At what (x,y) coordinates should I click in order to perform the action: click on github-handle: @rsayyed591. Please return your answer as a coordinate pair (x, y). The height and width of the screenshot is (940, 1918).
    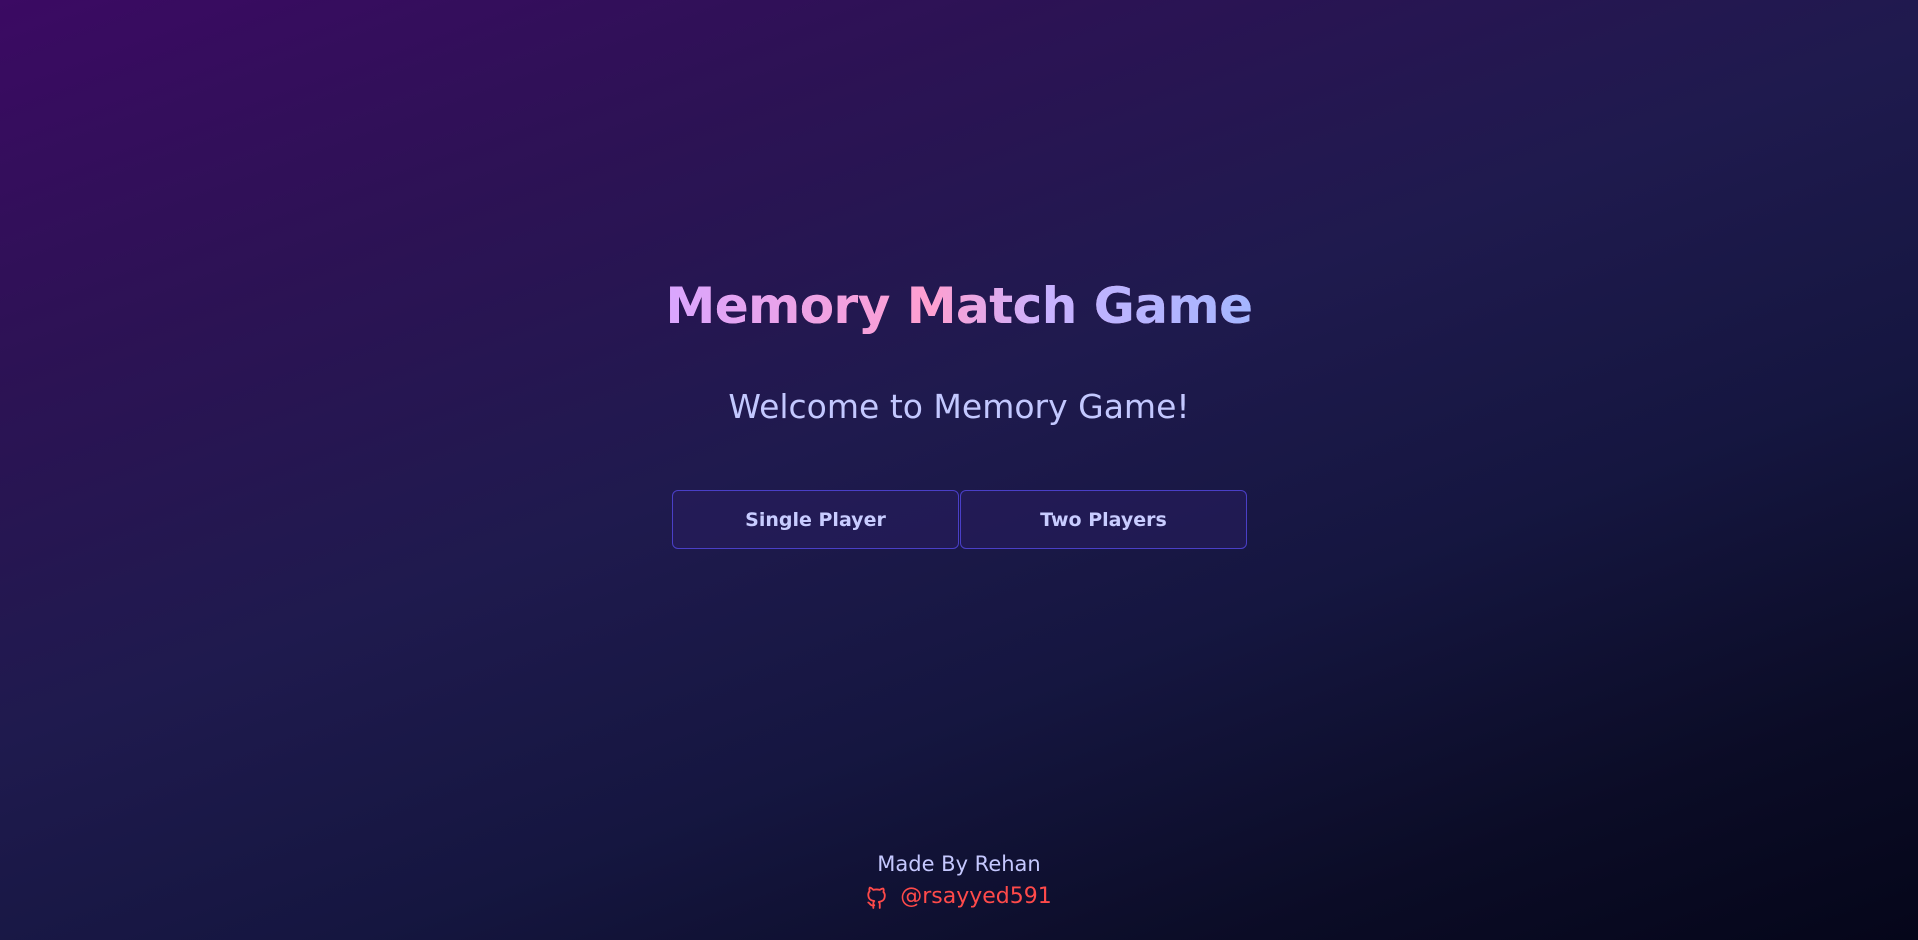
    Looking at the image, I should click on (976, 896).